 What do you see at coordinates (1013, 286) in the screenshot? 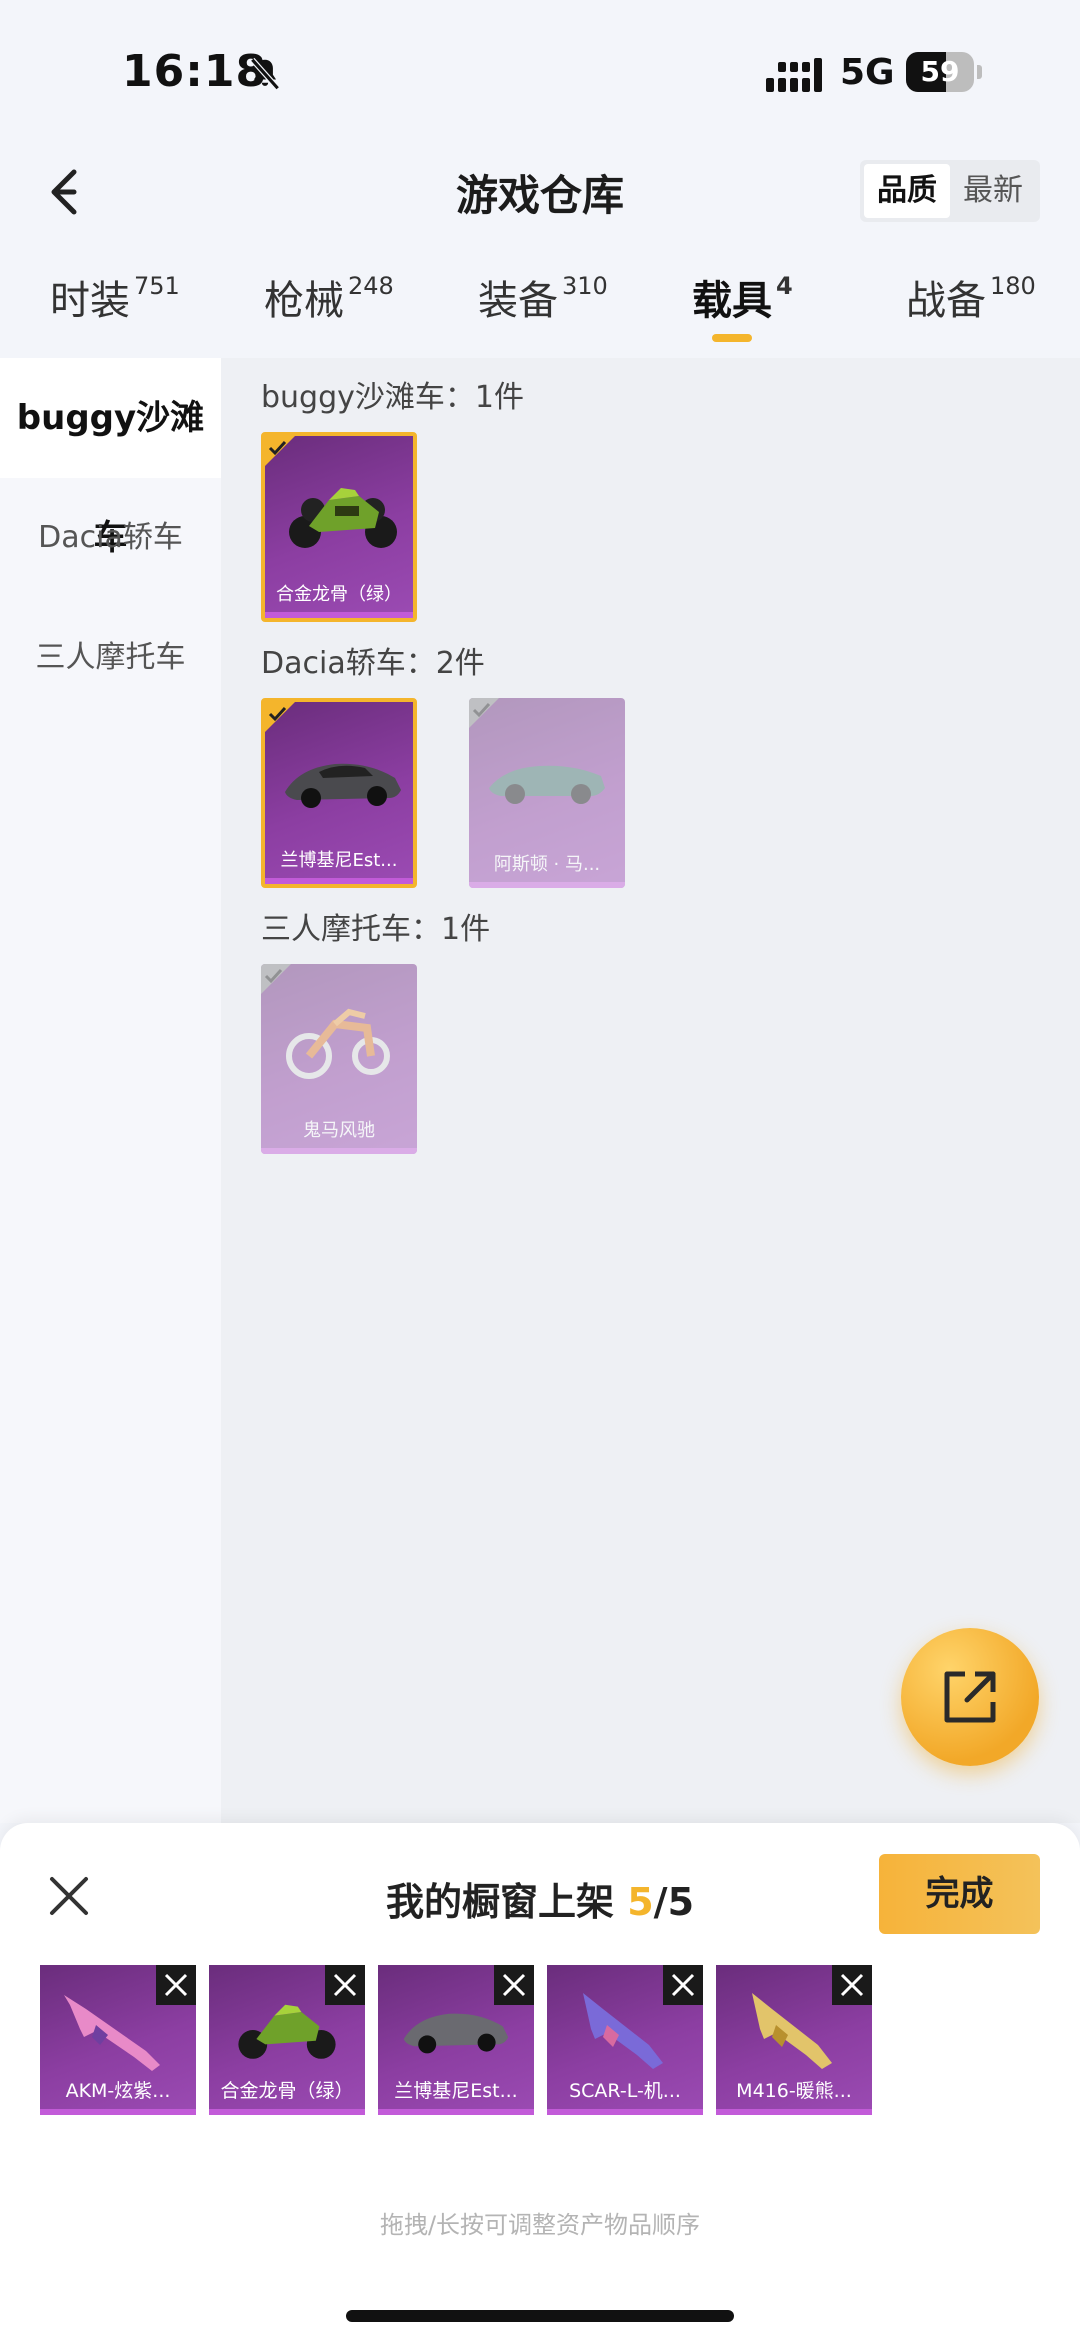
I see `tab-count: 180` at bounding box center [1013, 286].